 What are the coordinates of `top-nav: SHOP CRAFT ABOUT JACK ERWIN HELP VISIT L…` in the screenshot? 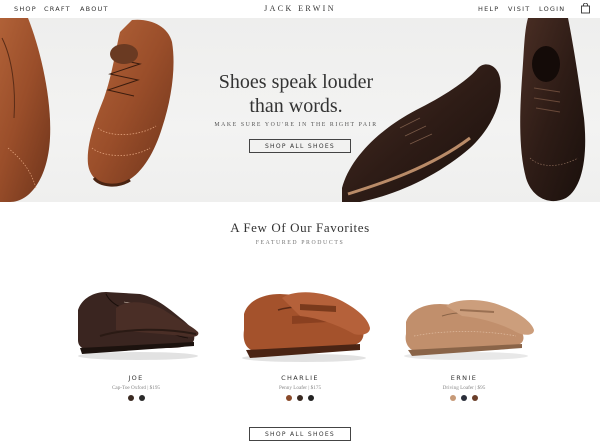 It's located at (300, 9).